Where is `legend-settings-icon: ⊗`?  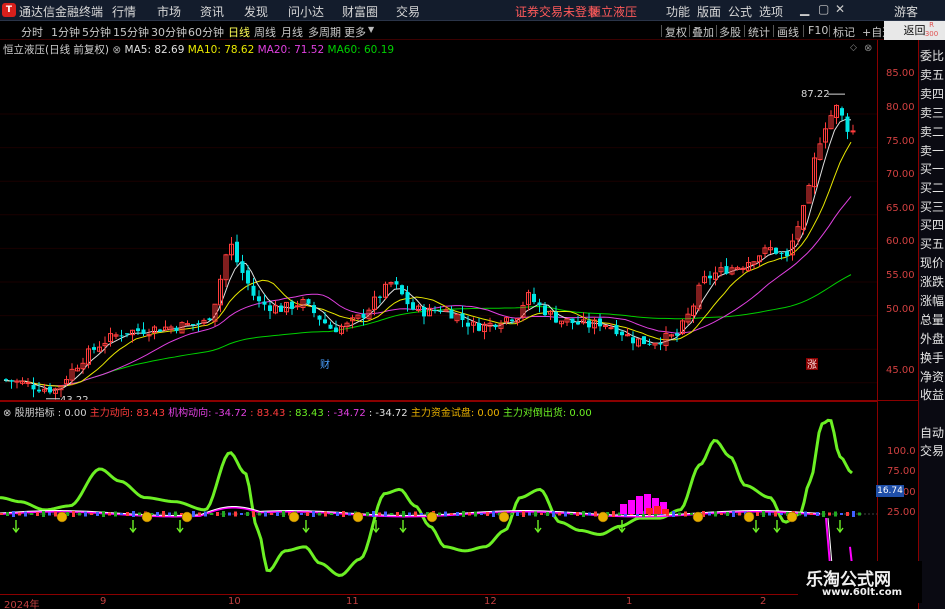 legend-settings-icon: ⊗ is located at coordinates (116, 50).